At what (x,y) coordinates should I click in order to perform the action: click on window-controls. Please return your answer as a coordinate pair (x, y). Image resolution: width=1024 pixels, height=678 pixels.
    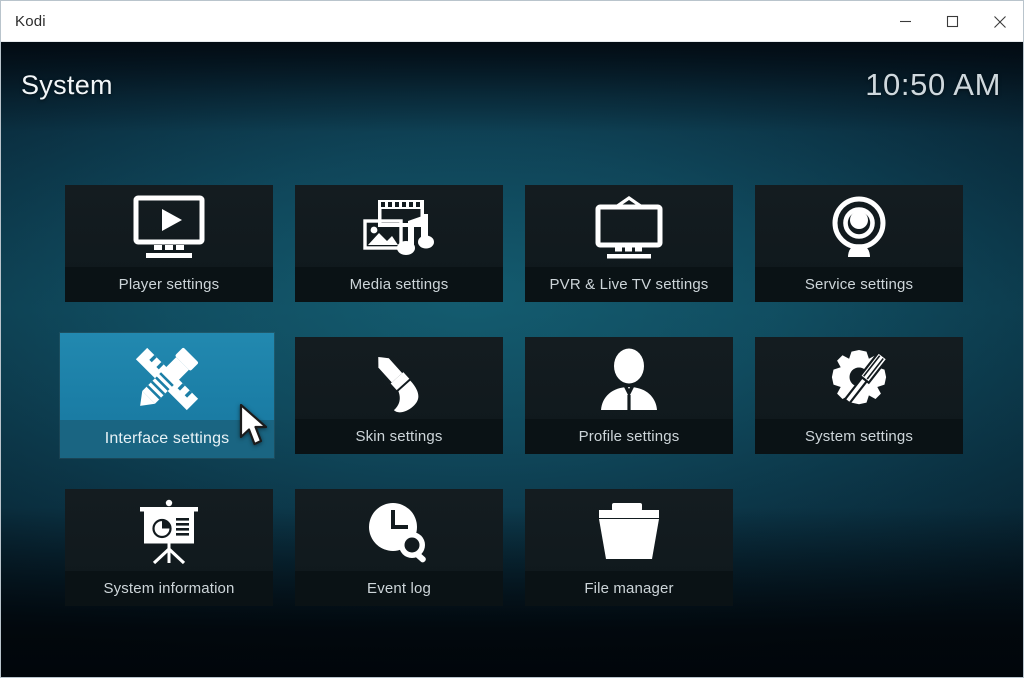
    Looking at the image, I should click on (952, 21).